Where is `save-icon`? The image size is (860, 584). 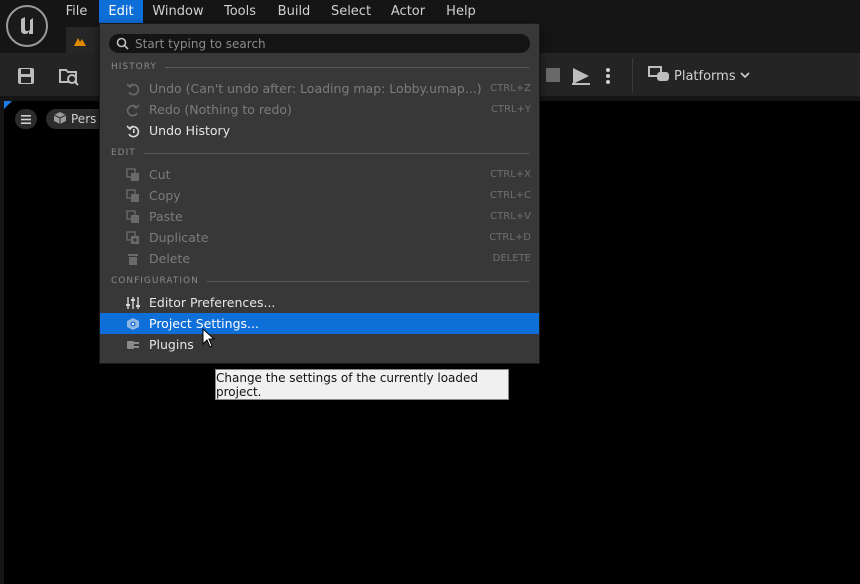 save-icon is located at coordinates (26, 76).